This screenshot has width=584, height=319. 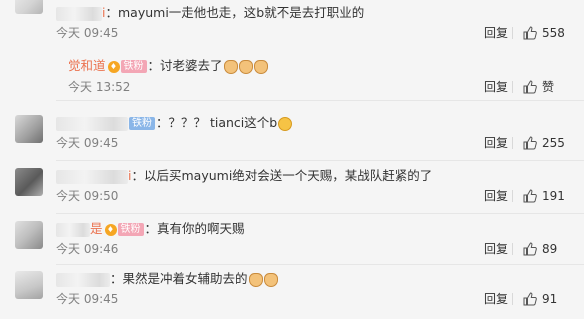 I want to click on comment-line: 是 ♦ 铁粉 ：真有你的啊天赐, so click(x=315, y=229).